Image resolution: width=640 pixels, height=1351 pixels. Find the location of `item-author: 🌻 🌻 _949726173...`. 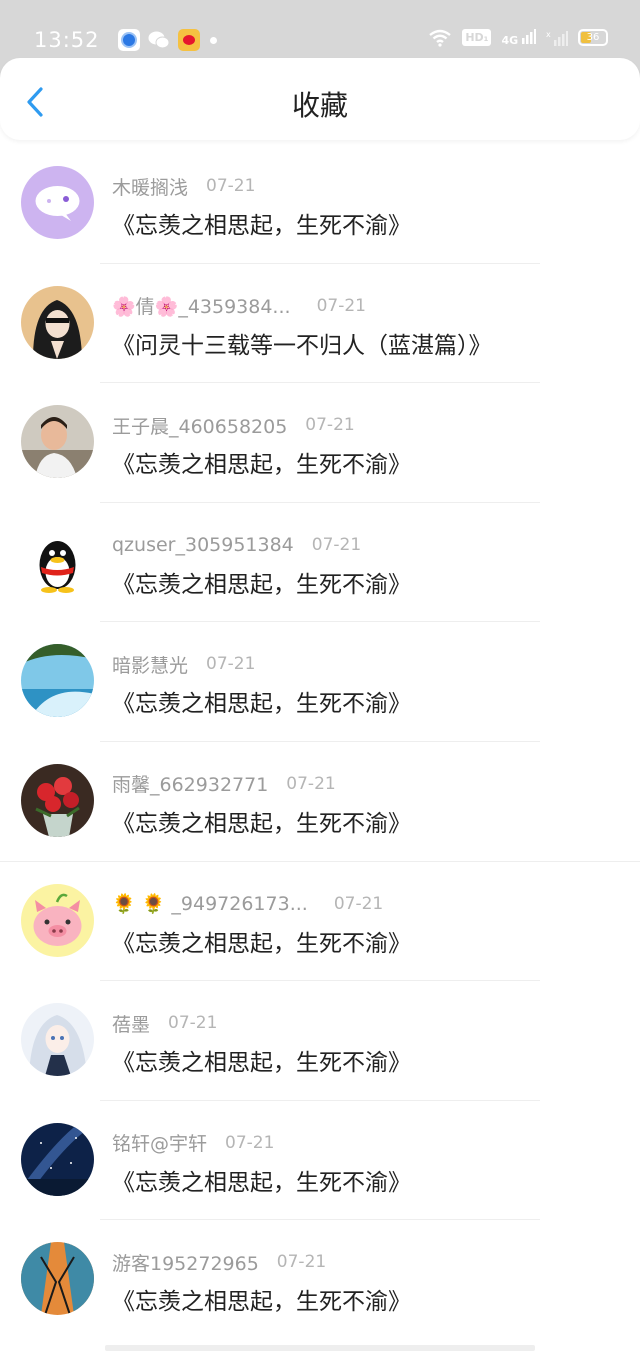

item-author: 🌻 🌻 _949726173... is located at coordinates (210, 904).